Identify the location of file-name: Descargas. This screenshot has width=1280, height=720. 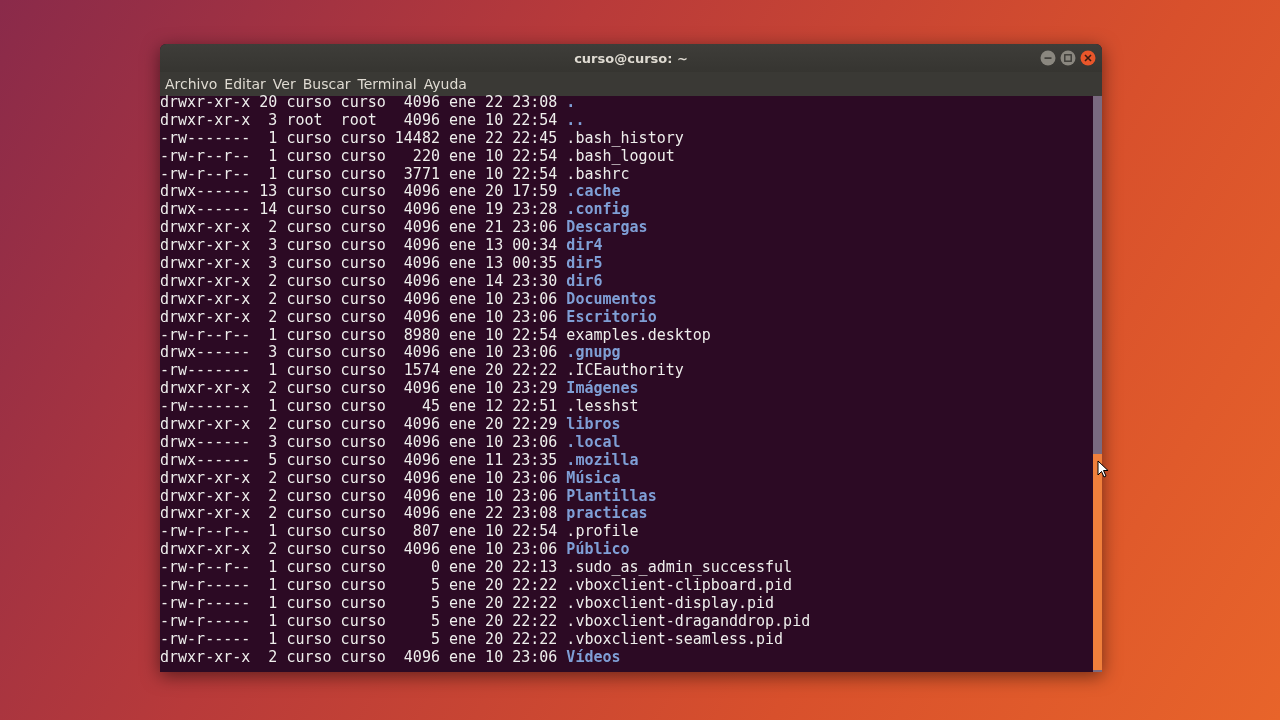
(607, 228).